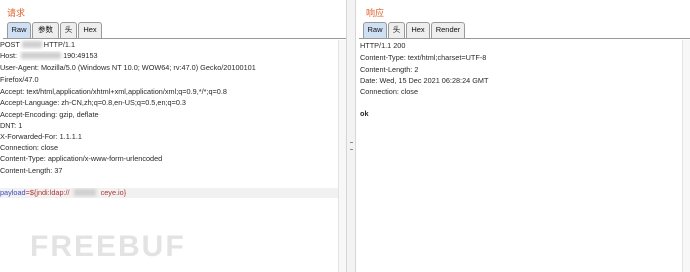  Describe the element at coordinates (686, 156) in the screenshot. I see `response-scrollbar` at that location.